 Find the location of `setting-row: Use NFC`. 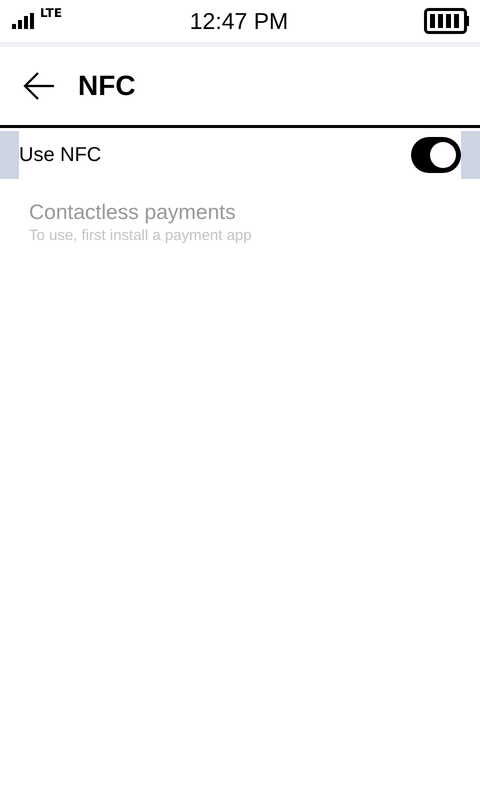

setting-row: Use NFC is located at coordinates (240, 155).